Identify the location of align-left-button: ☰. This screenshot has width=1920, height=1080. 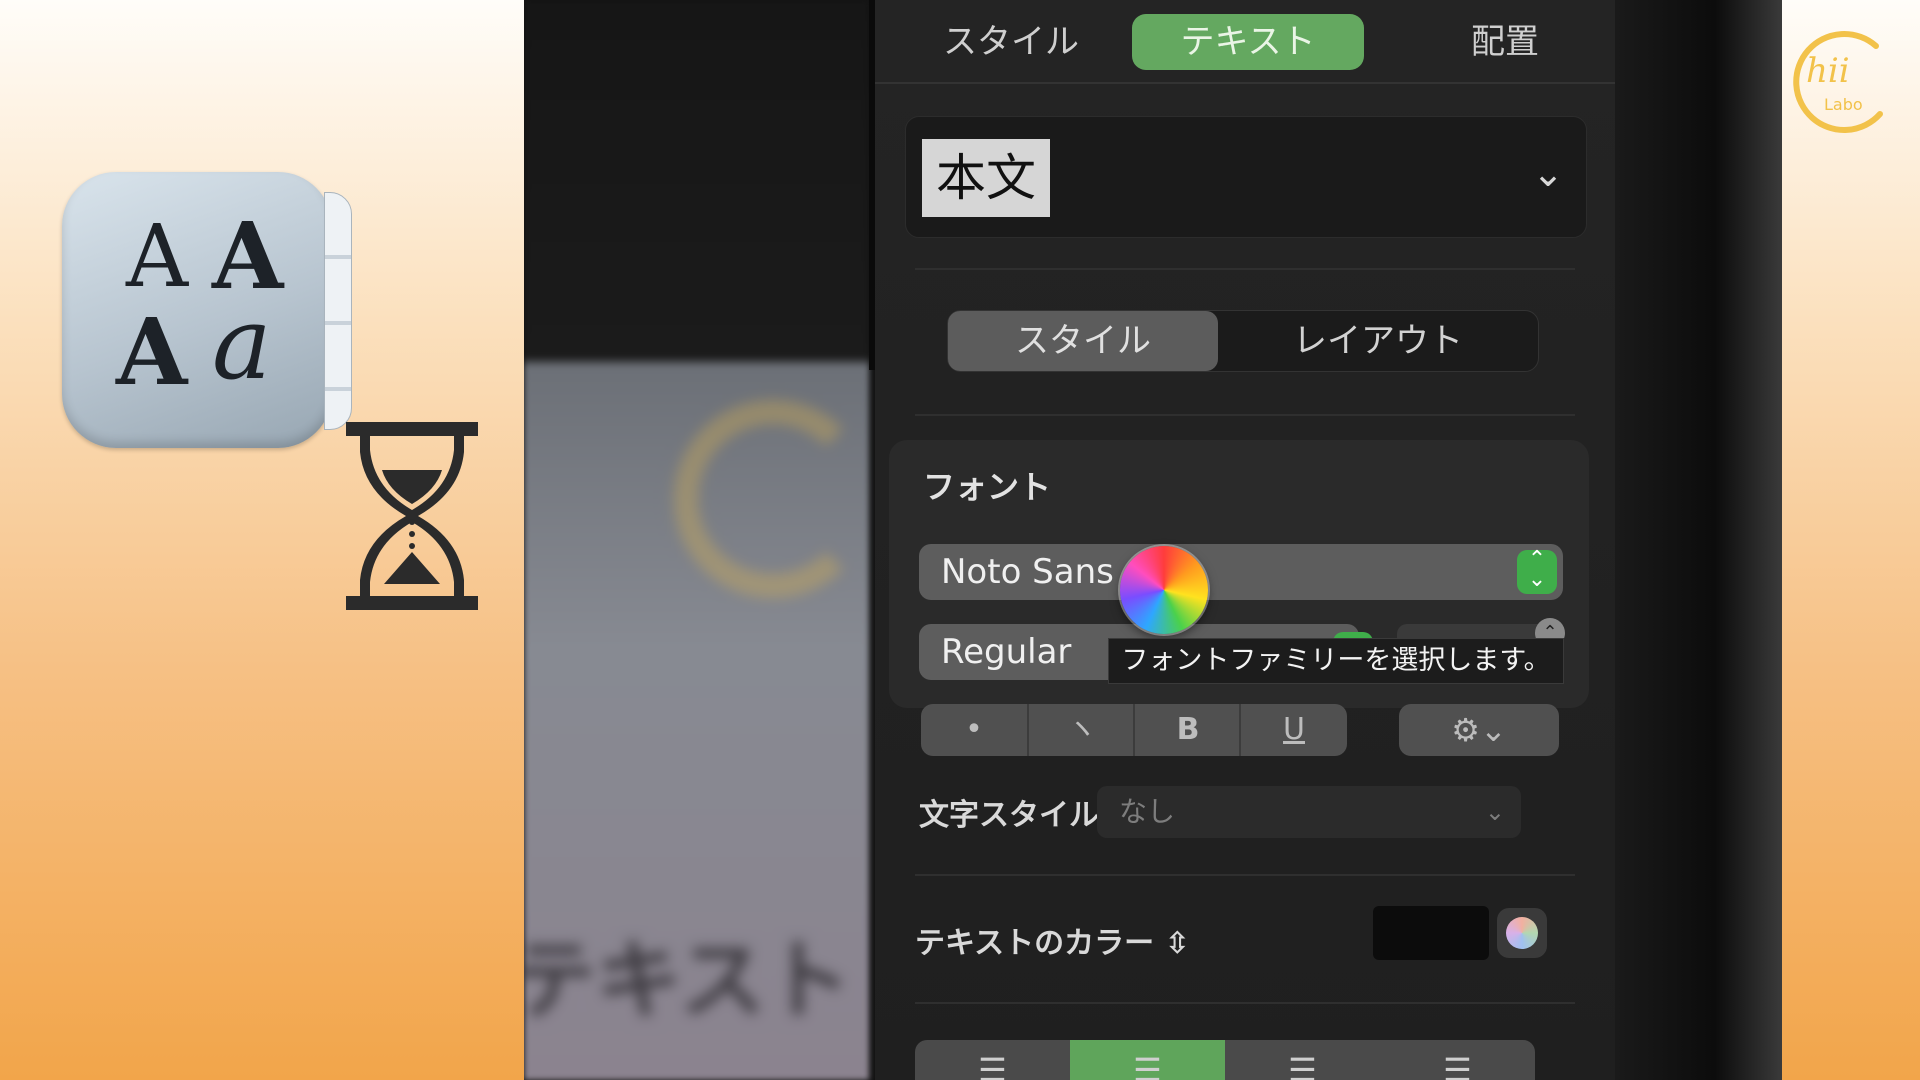
(992, 1060).